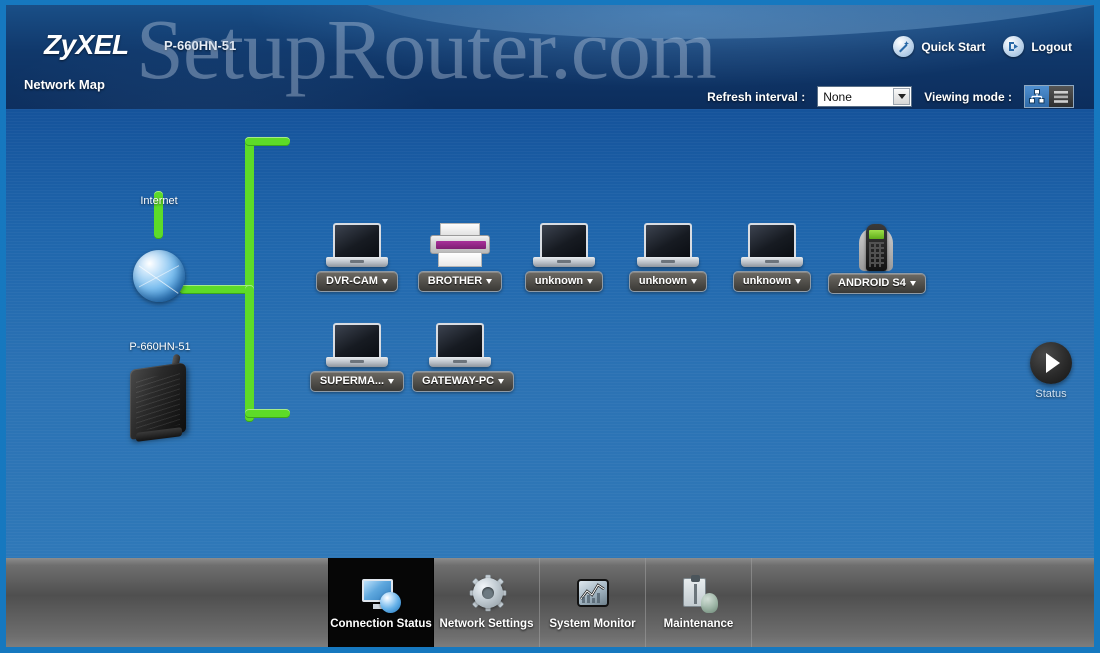 This screenshot has width=1100, height=653. I want to click on chevron-right-icon, so click(1051, 363).